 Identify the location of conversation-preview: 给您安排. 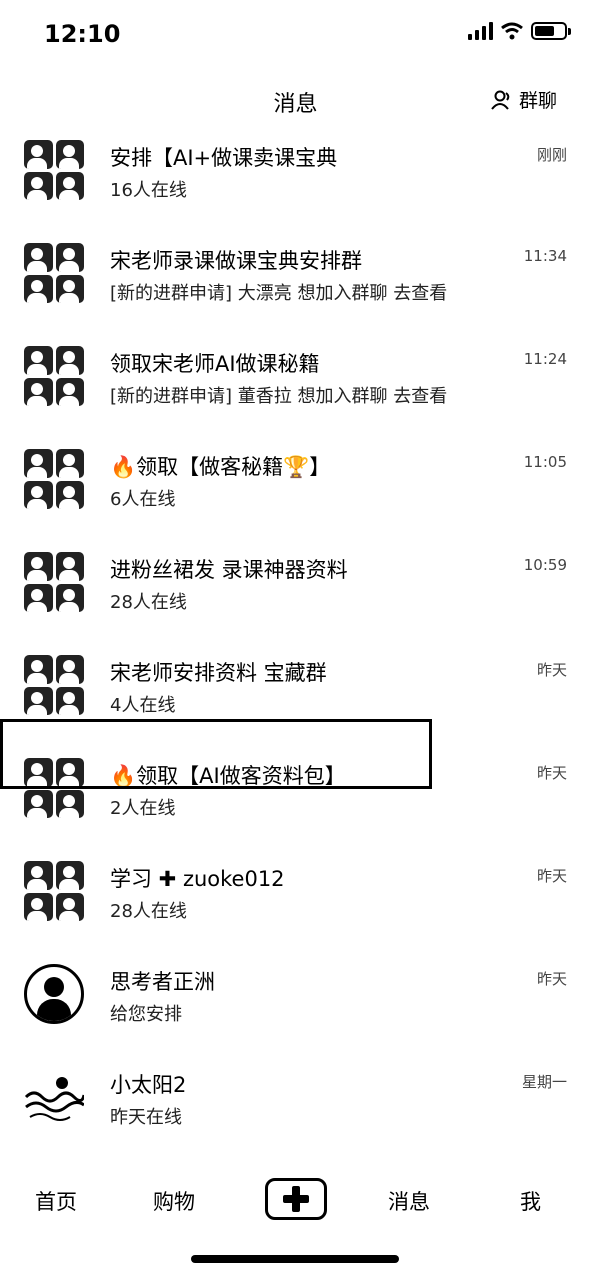
(146, 1014).